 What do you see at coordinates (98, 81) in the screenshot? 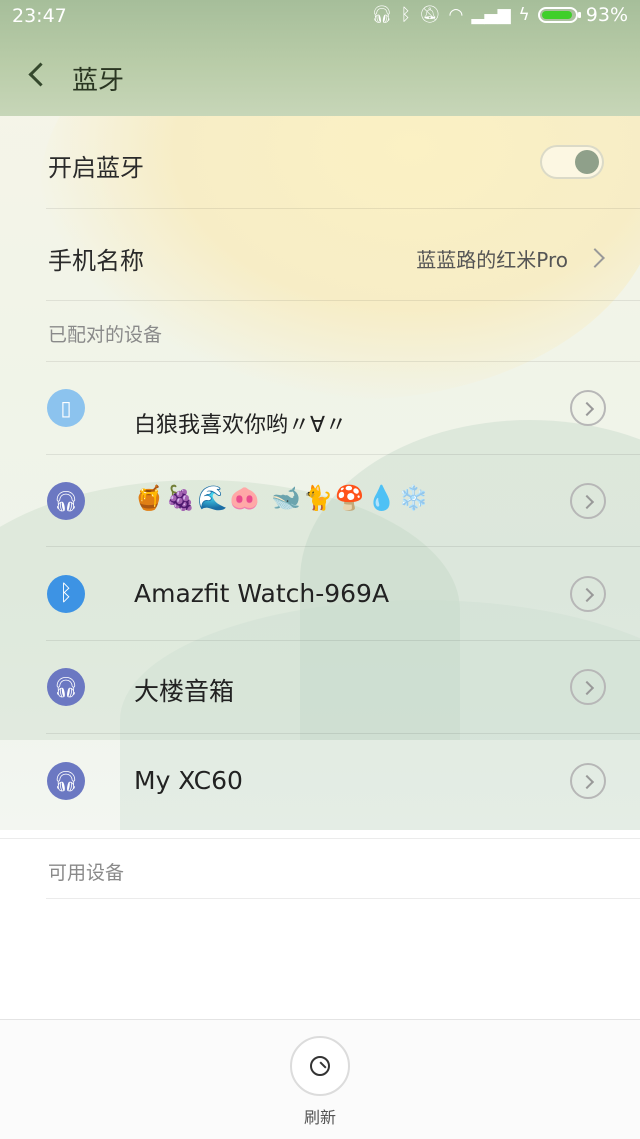
I see `page-title: 蓝牙` at bounding box center [98, 81].